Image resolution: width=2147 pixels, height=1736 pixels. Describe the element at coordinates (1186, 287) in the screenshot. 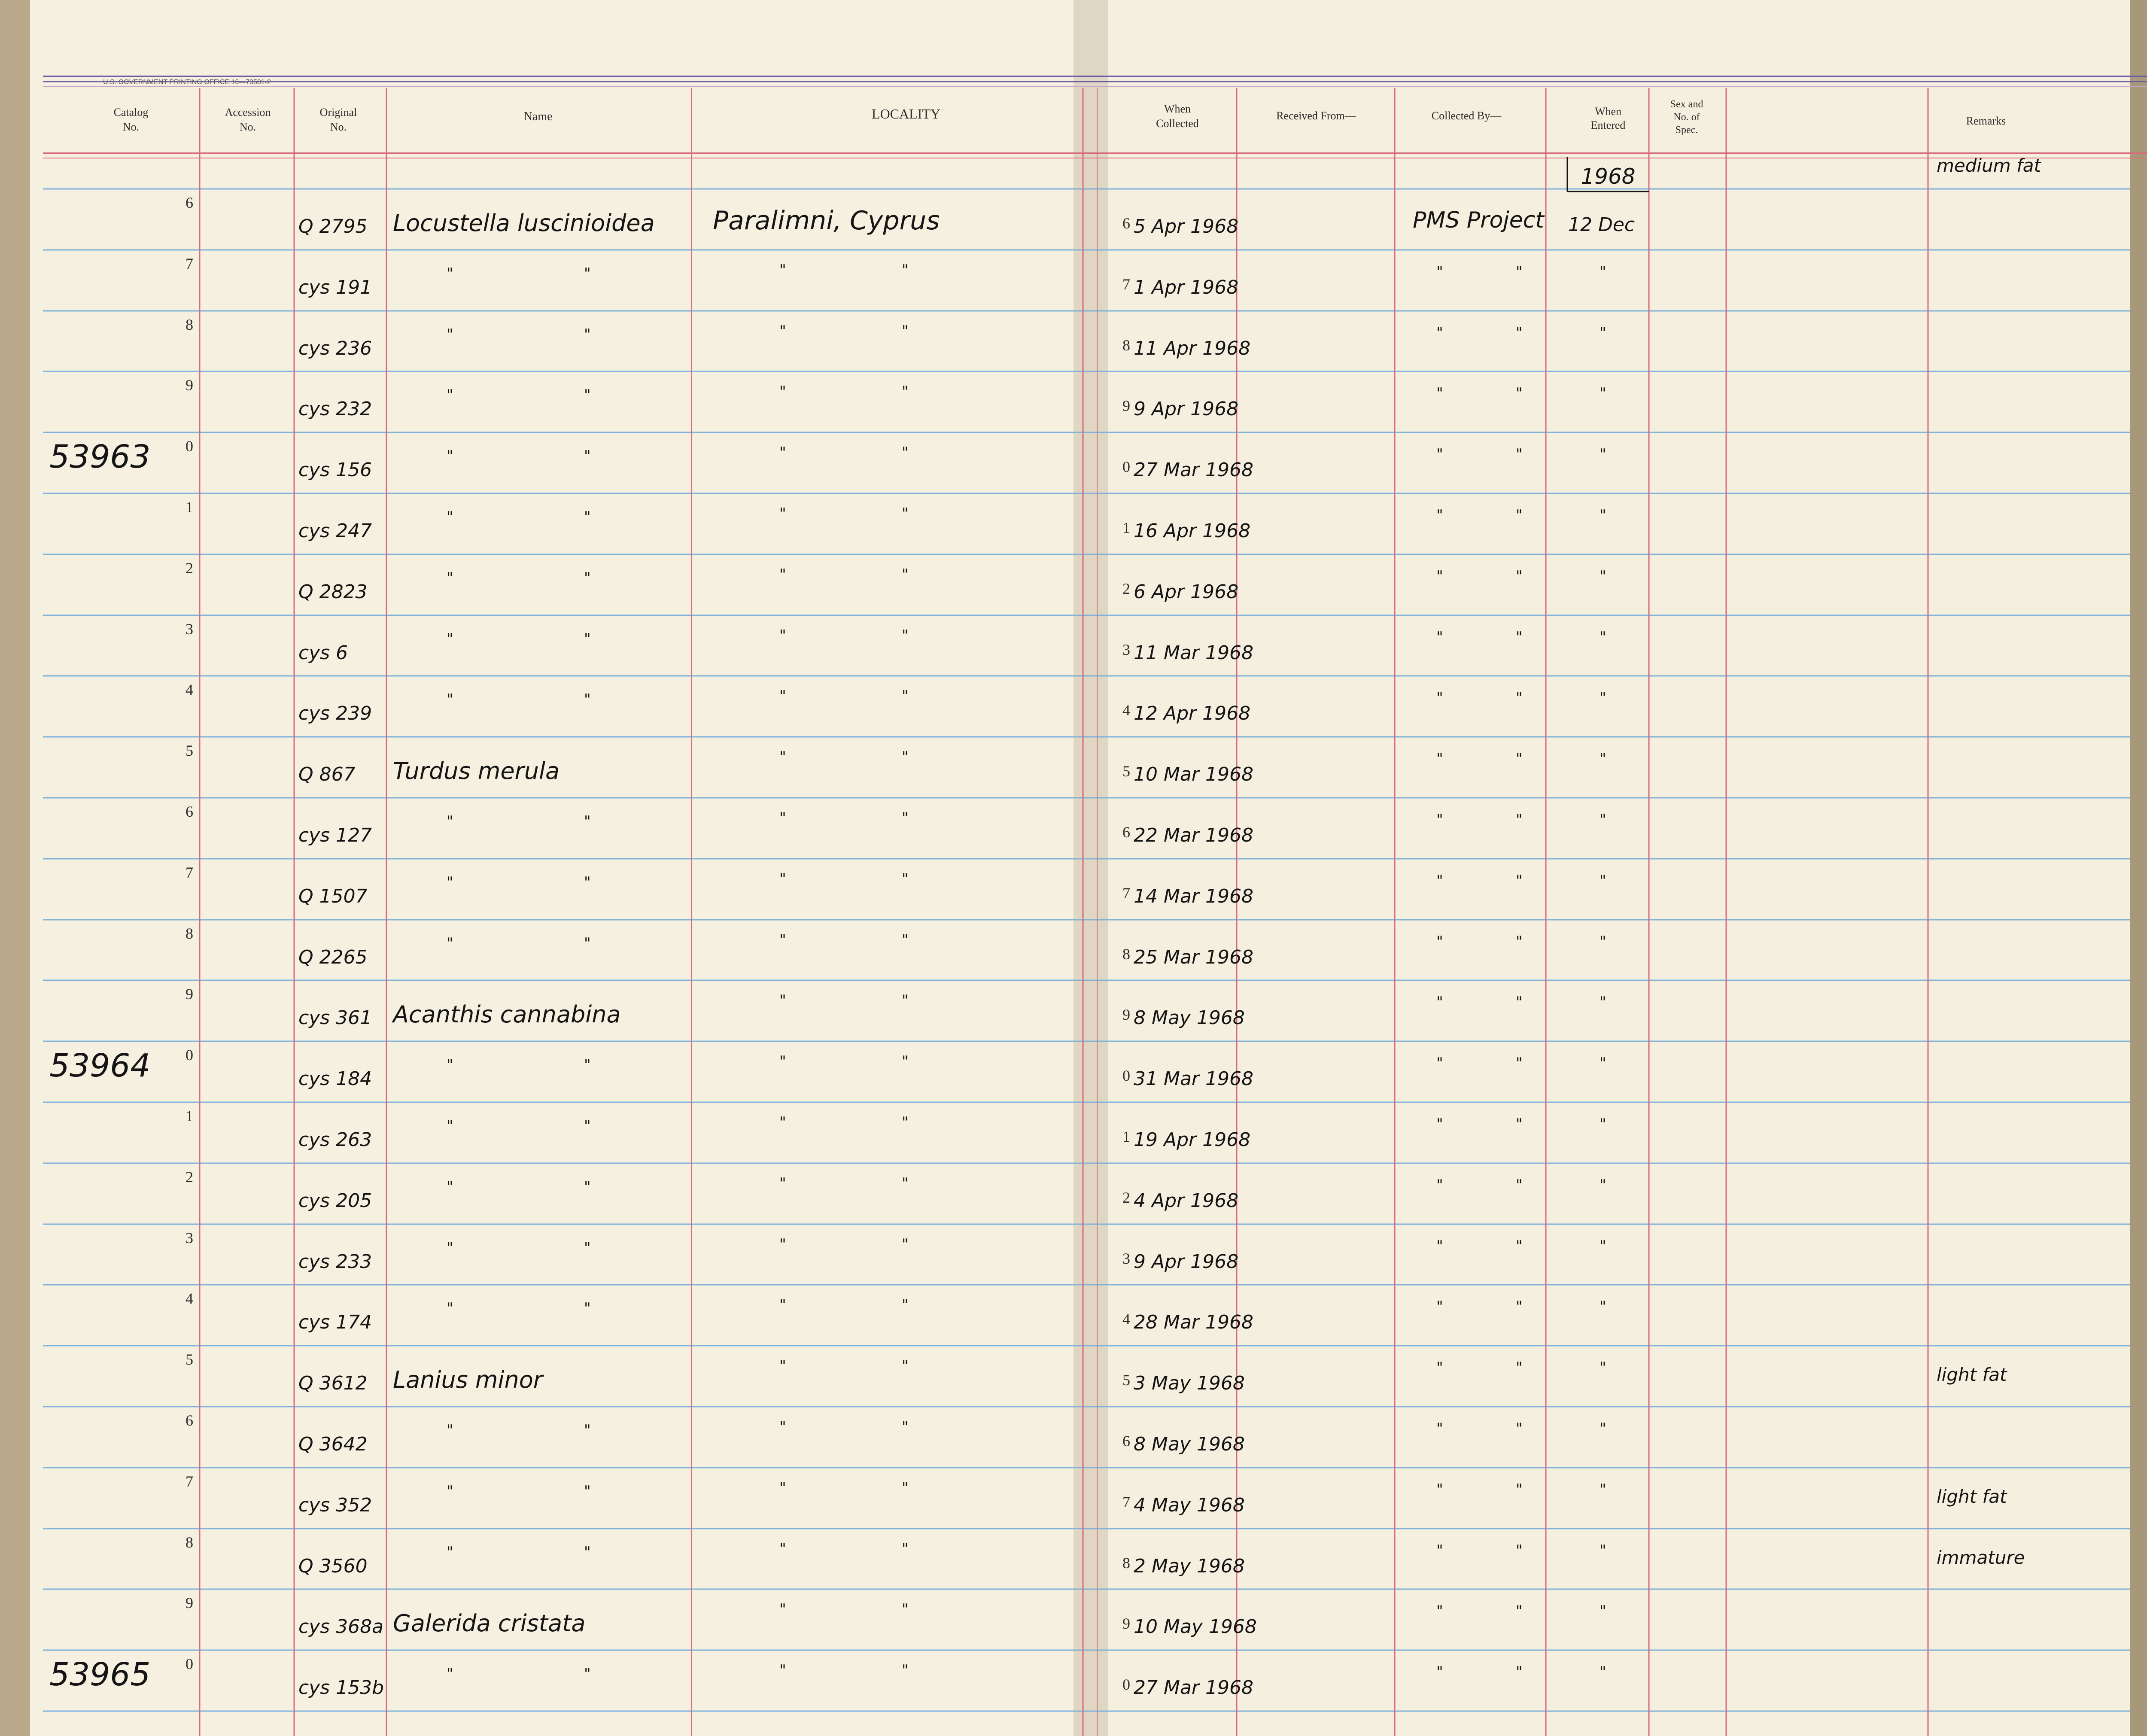

I see `collection-date: 1 Apr 1968` at that location.